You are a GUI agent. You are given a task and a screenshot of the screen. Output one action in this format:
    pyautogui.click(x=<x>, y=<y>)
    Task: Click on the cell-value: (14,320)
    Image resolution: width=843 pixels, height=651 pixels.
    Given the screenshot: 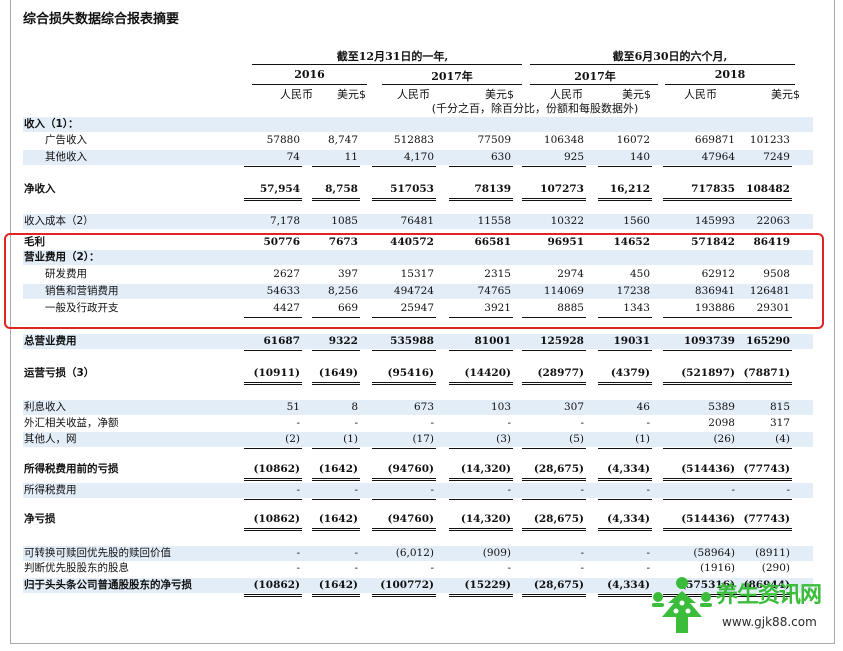 What is the action you would take?
    pyautogui.click(x=485, y=519)
    